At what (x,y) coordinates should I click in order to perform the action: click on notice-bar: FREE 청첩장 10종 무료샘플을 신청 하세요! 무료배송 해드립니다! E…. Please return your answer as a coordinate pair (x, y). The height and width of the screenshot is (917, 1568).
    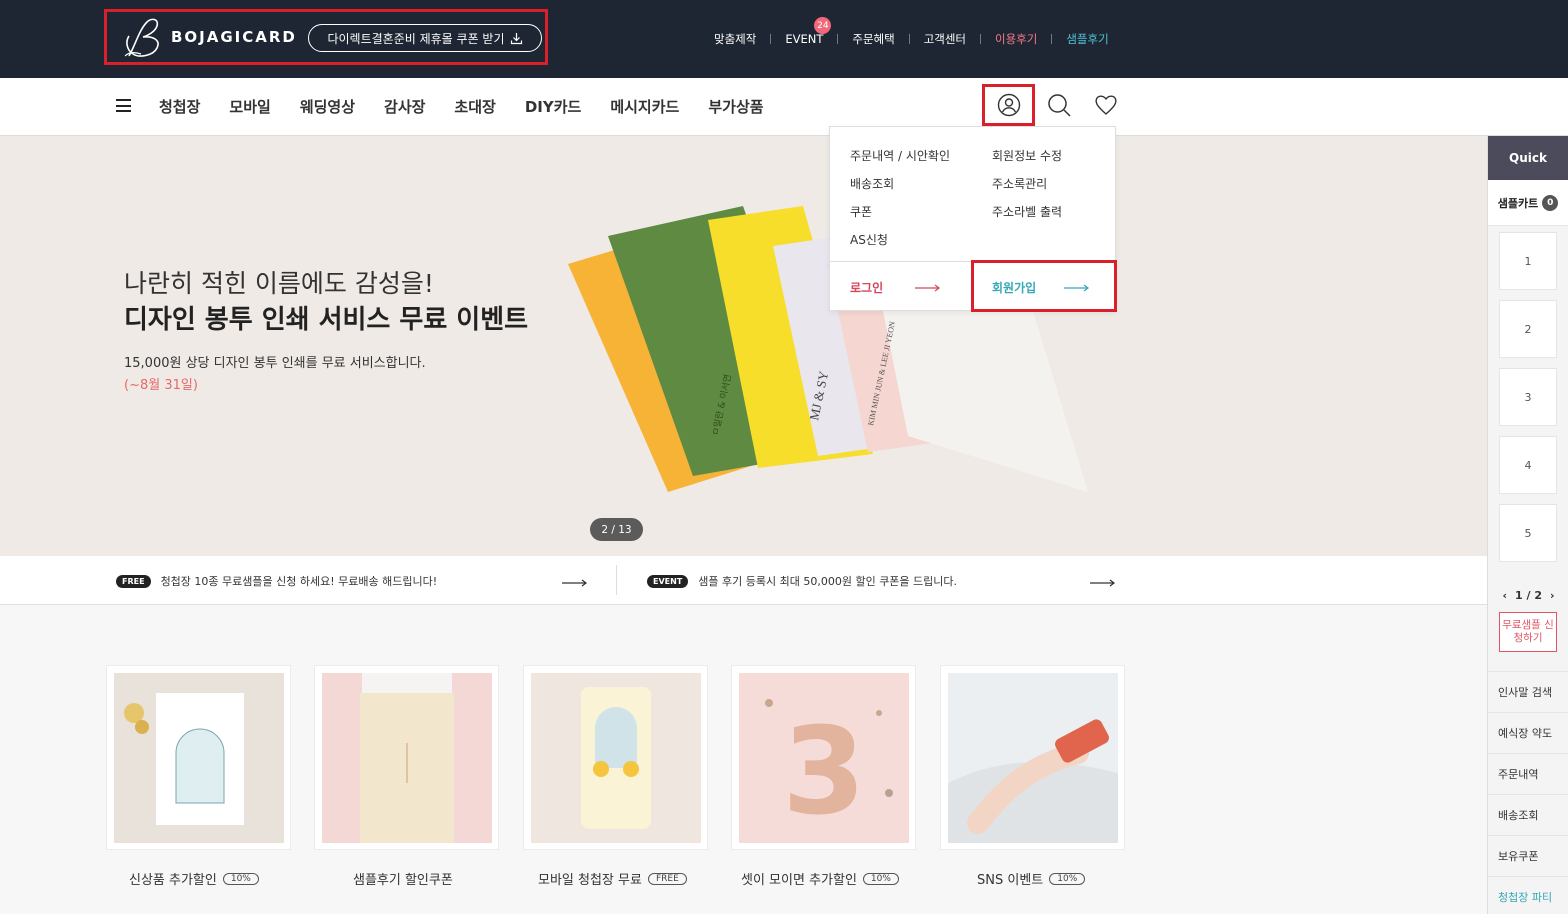
    Looking at the image, I should click on (743, 580).